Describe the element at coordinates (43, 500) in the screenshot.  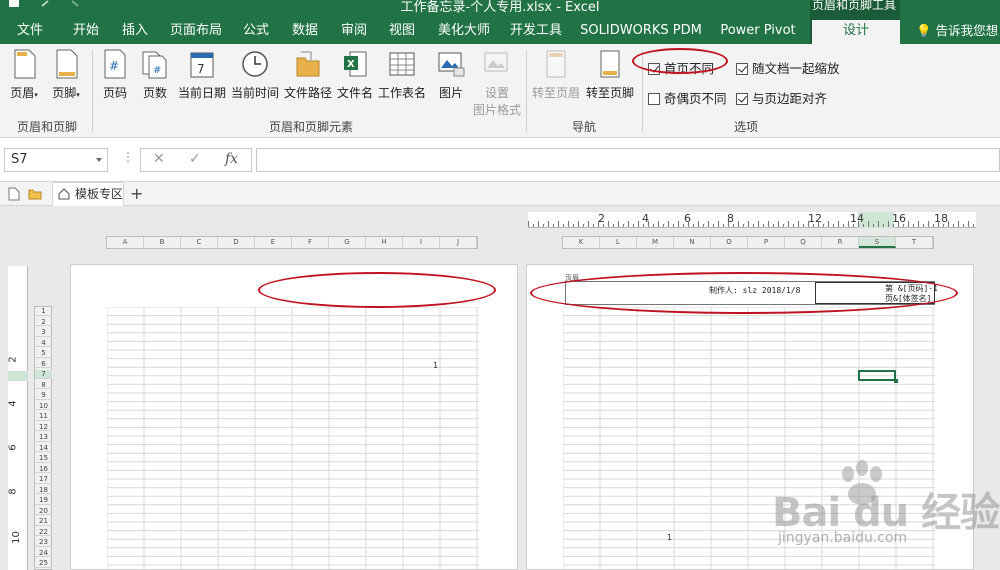
I see `row-header-19: 19` at that location.